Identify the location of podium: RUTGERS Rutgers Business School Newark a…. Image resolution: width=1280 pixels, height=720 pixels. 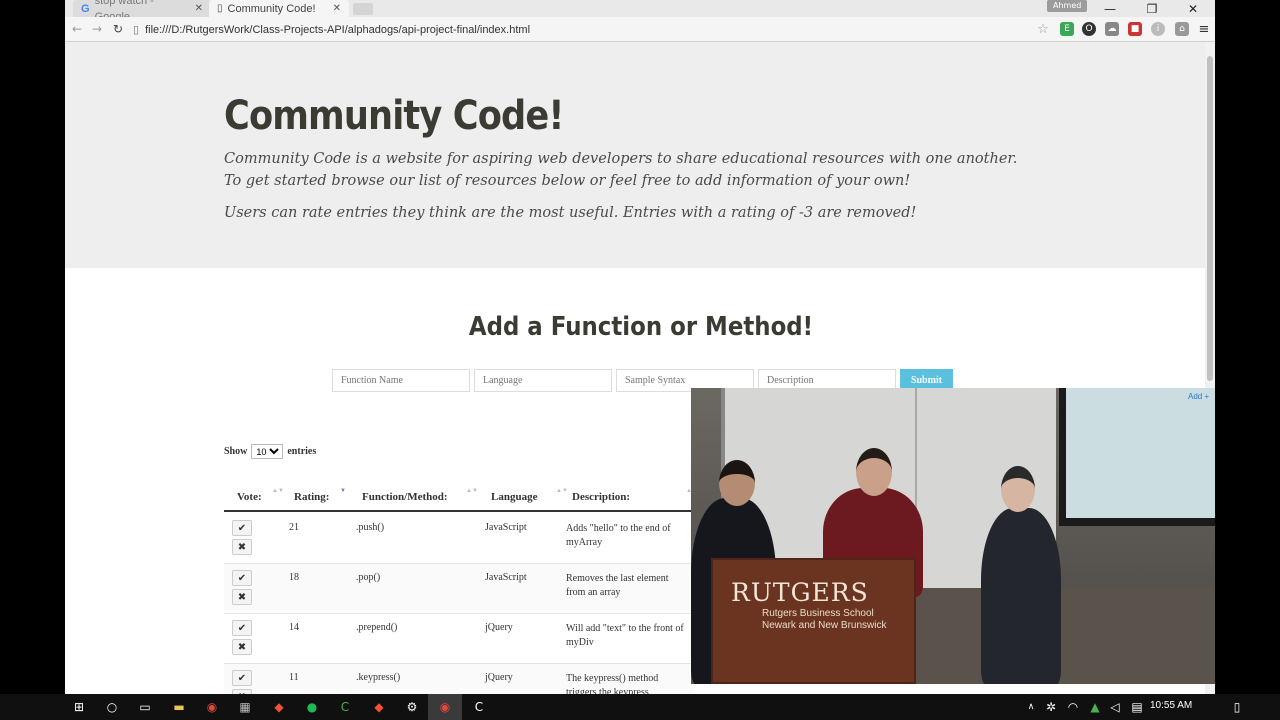
(813, 621).